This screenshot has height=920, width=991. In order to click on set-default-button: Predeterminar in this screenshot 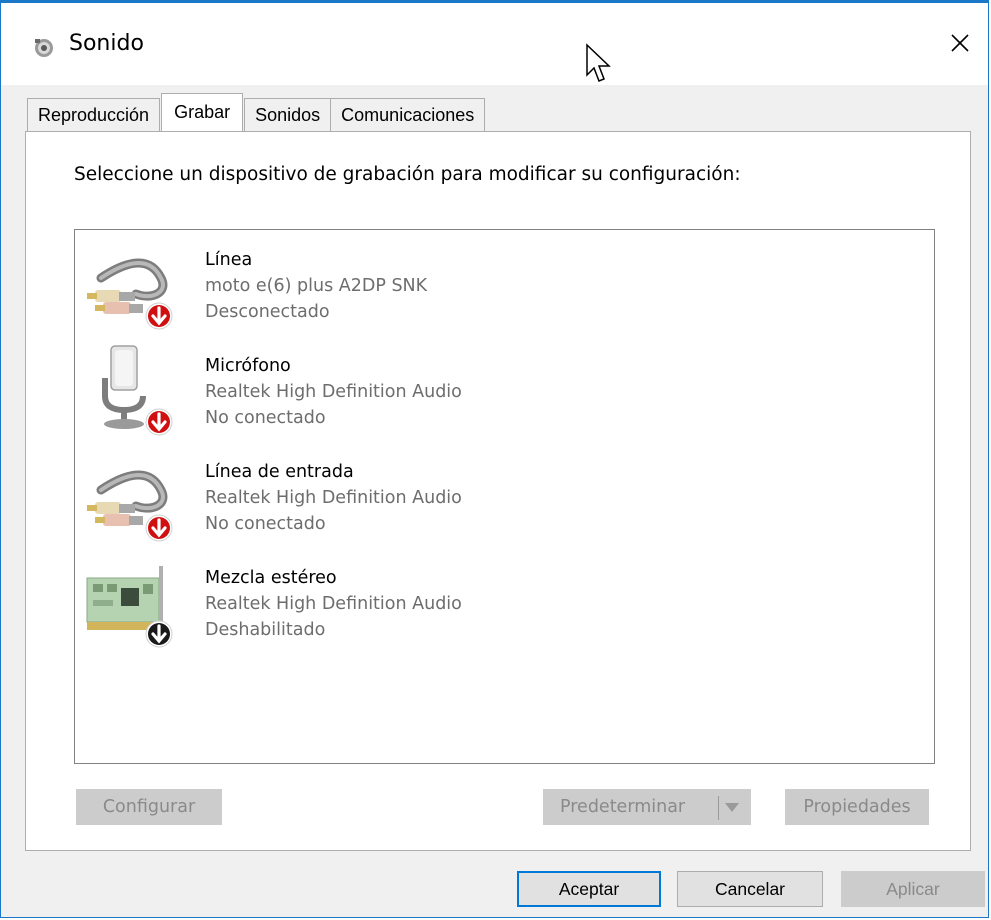, I will do `click(647, 807)`.